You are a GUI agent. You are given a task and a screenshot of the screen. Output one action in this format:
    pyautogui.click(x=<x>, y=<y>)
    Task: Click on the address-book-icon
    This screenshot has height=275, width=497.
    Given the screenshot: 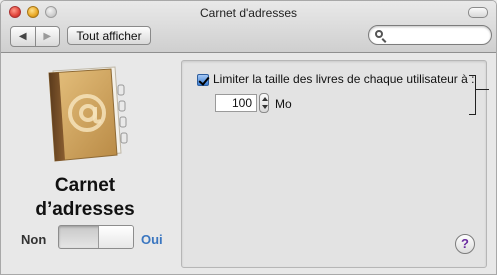 What is the action you would take?
    pyautogui.click(x=88, y=114)
    